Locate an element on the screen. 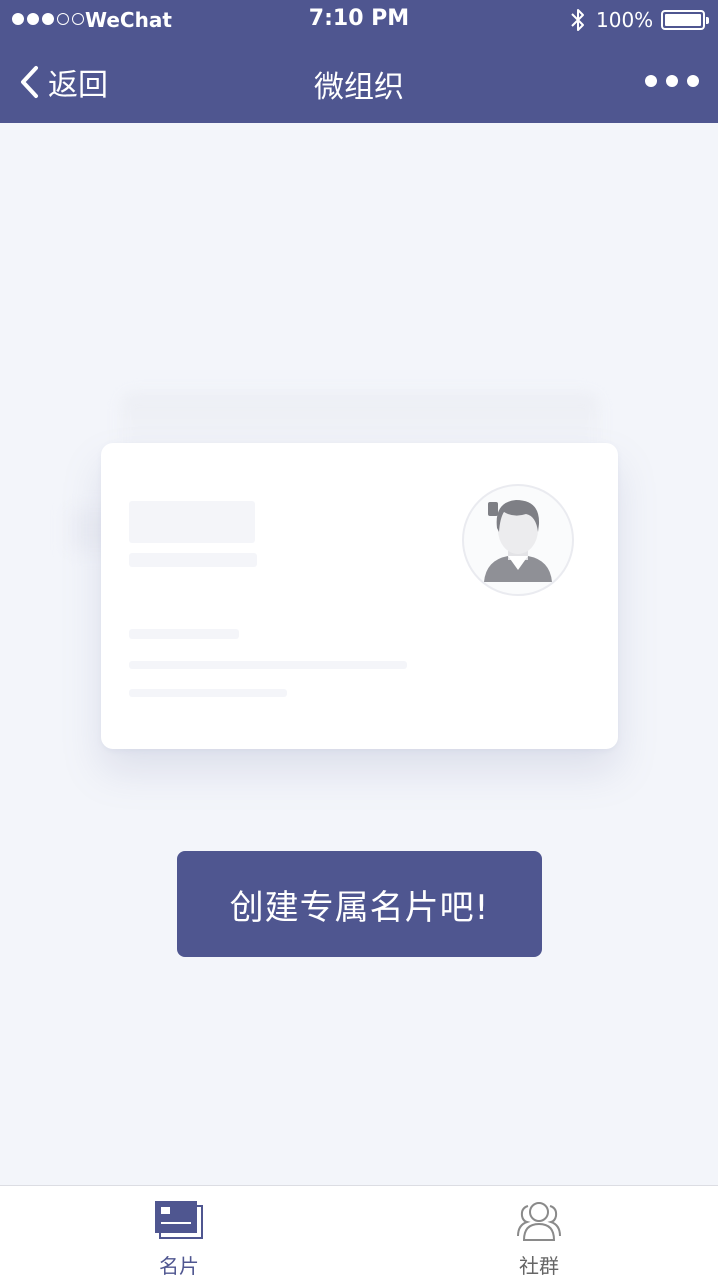 This screenshot has width=718, height=1280. tab-label: 名片 is located at coordinates (179, 1266).